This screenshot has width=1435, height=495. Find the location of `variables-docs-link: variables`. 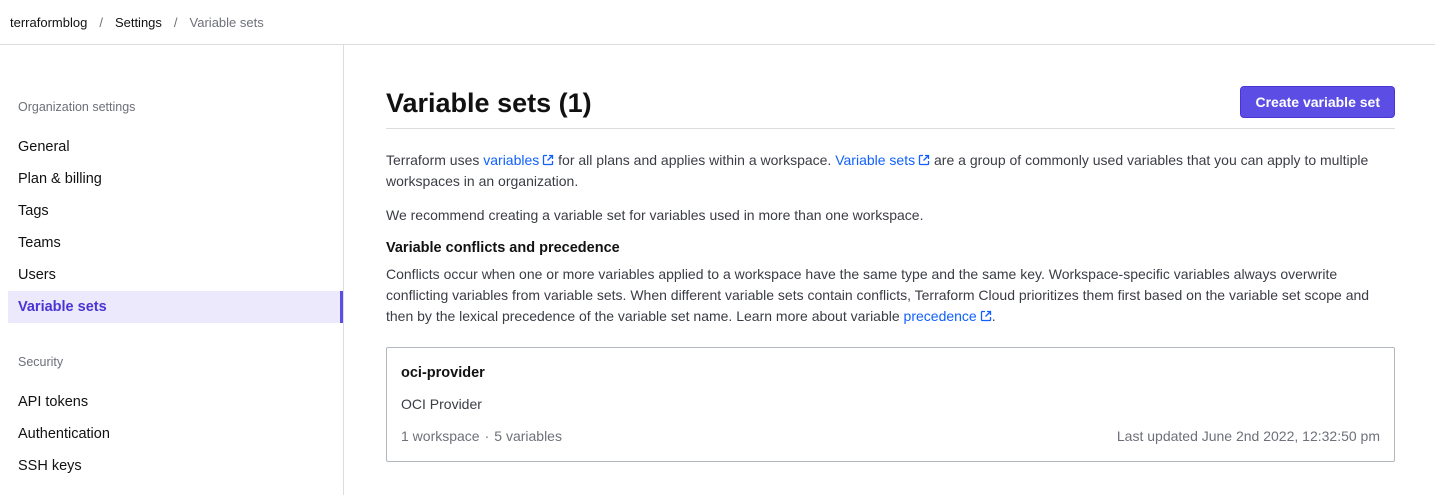

variables-docs-link: variables is located at coordinates (518, 160).